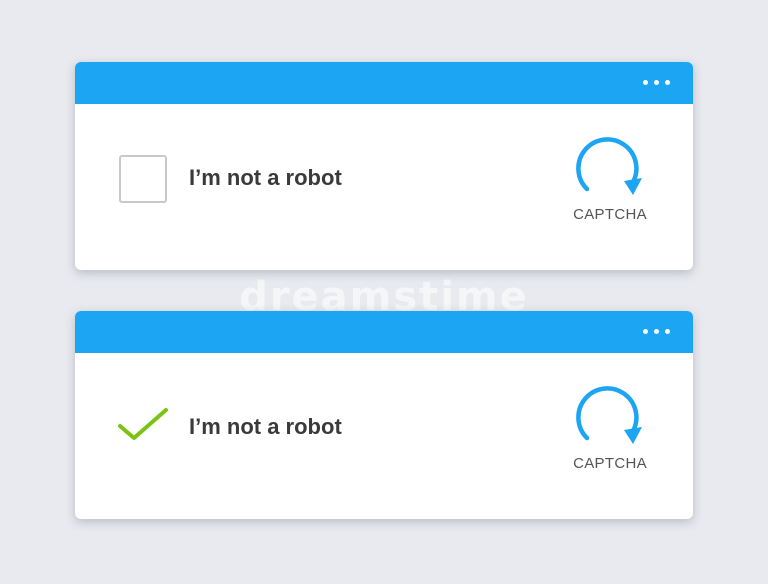  What do you see at coordinates (143, 425) in the screenshot?
I see `checkmark-icon` at bounding box center [143, 425].